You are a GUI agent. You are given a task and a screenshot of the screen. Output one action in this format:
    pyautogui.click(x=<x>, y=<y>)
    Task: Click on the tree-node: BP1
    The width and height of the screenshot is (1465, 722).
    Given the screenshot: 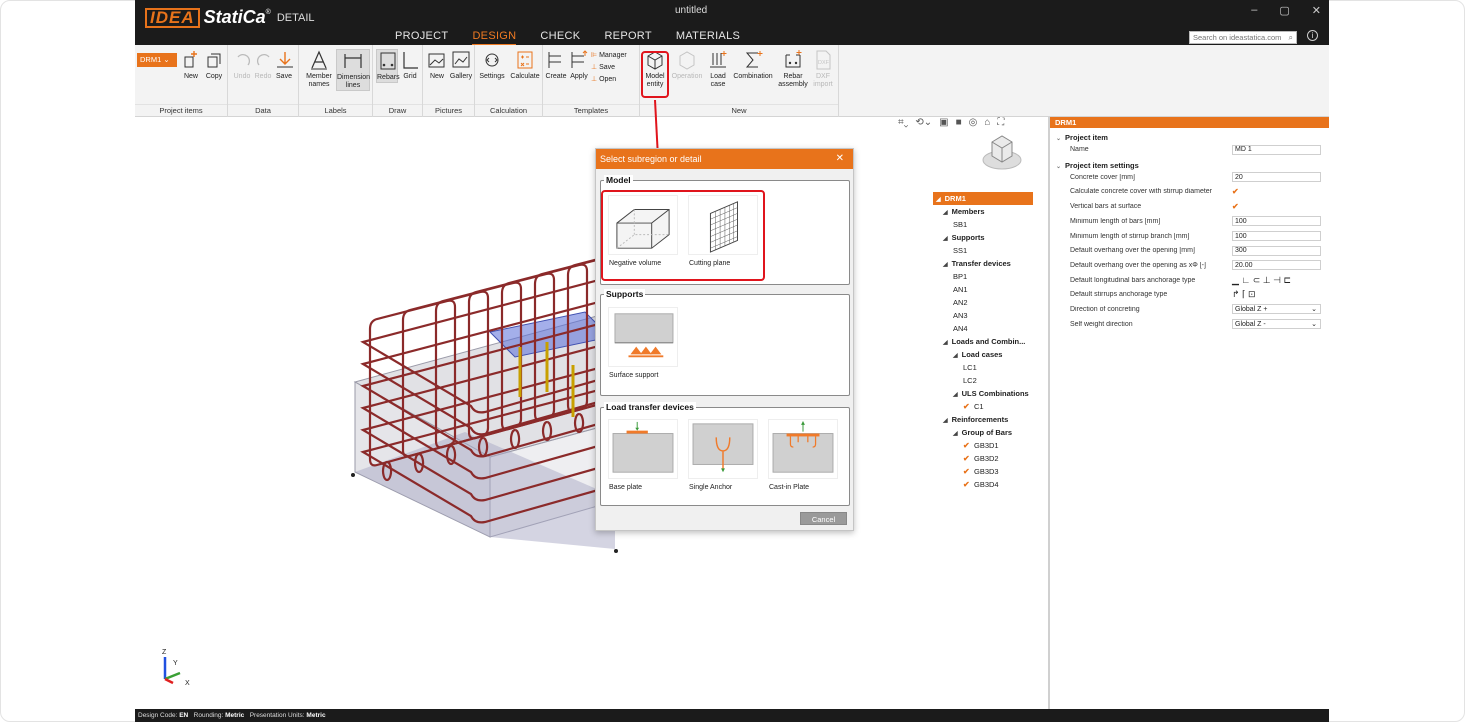 What is the action you would take?
    pyautogui.click(x=983, y=276)
    